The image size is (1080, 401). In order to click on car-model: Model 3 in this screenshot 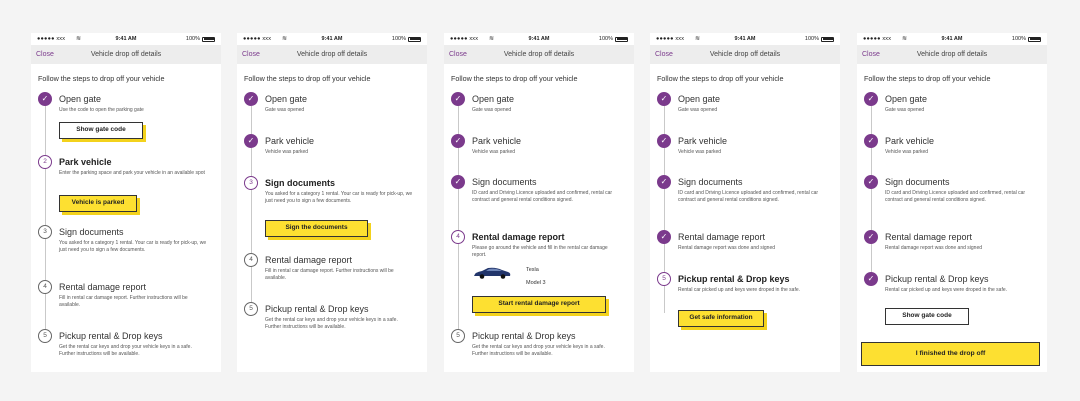, I will do `click(536, 283)`.